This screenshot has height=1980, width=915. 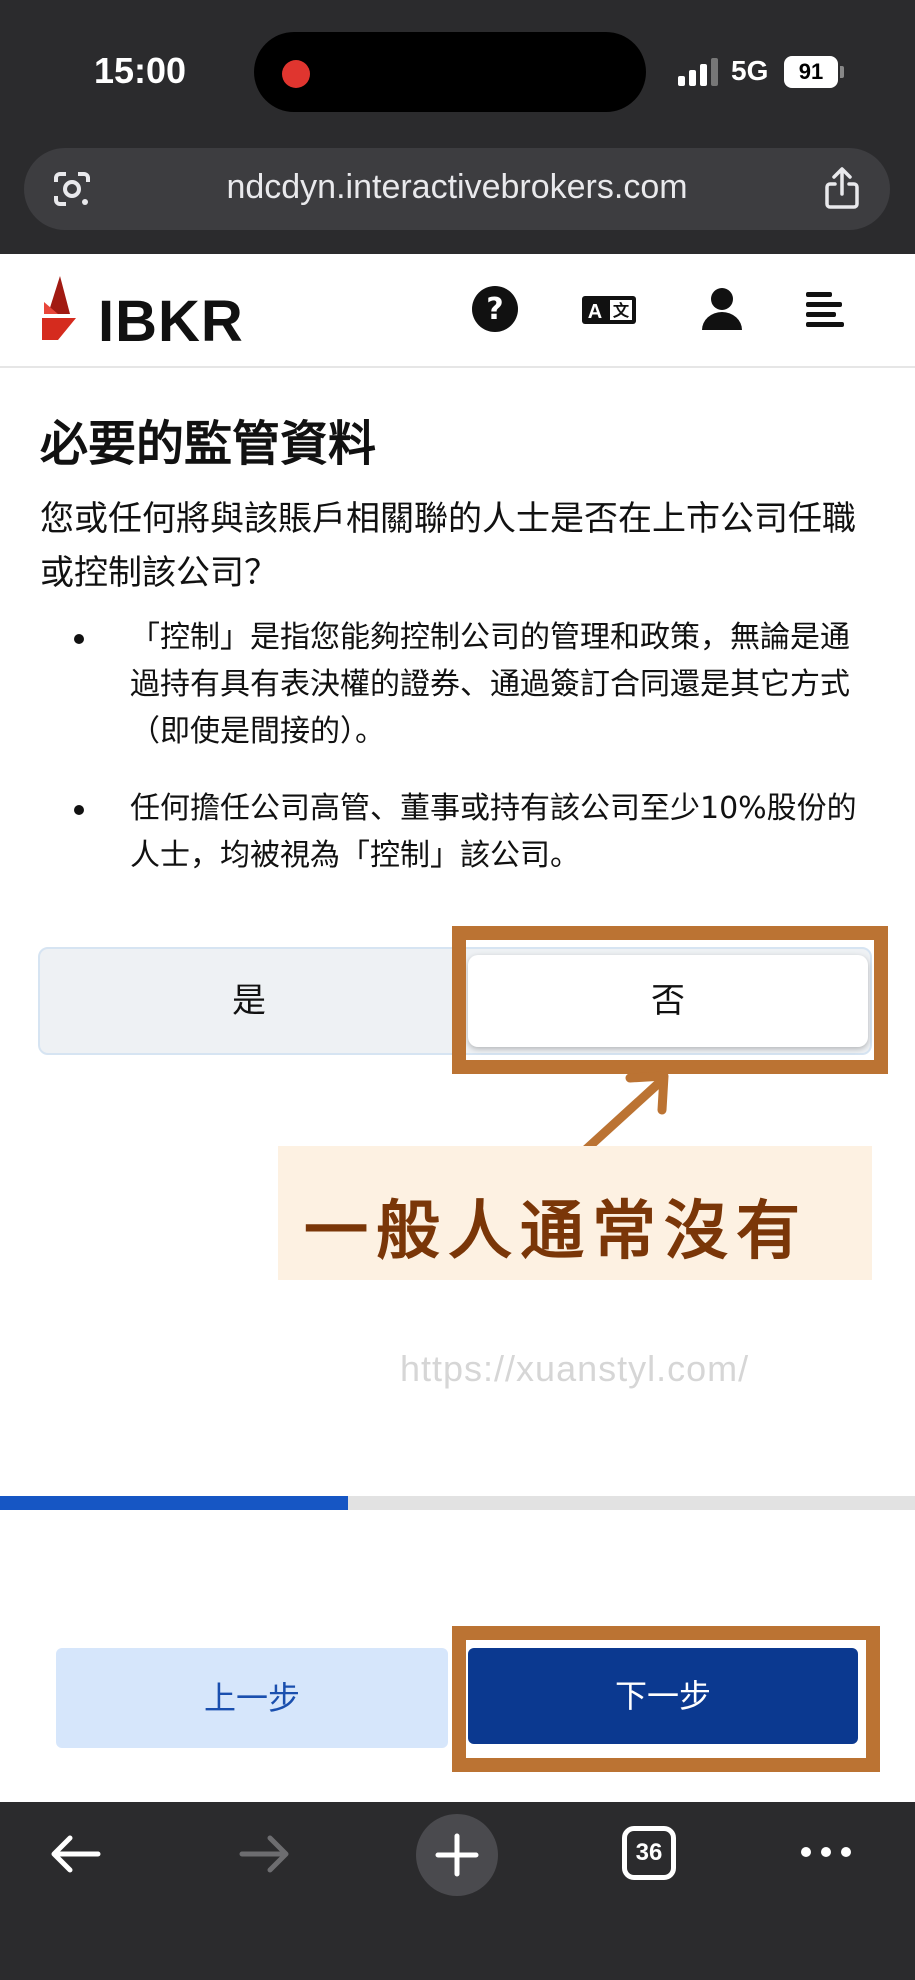 I want to click on watermark-text: https://xuanstyl.com/, so click(x=575, y=1368).